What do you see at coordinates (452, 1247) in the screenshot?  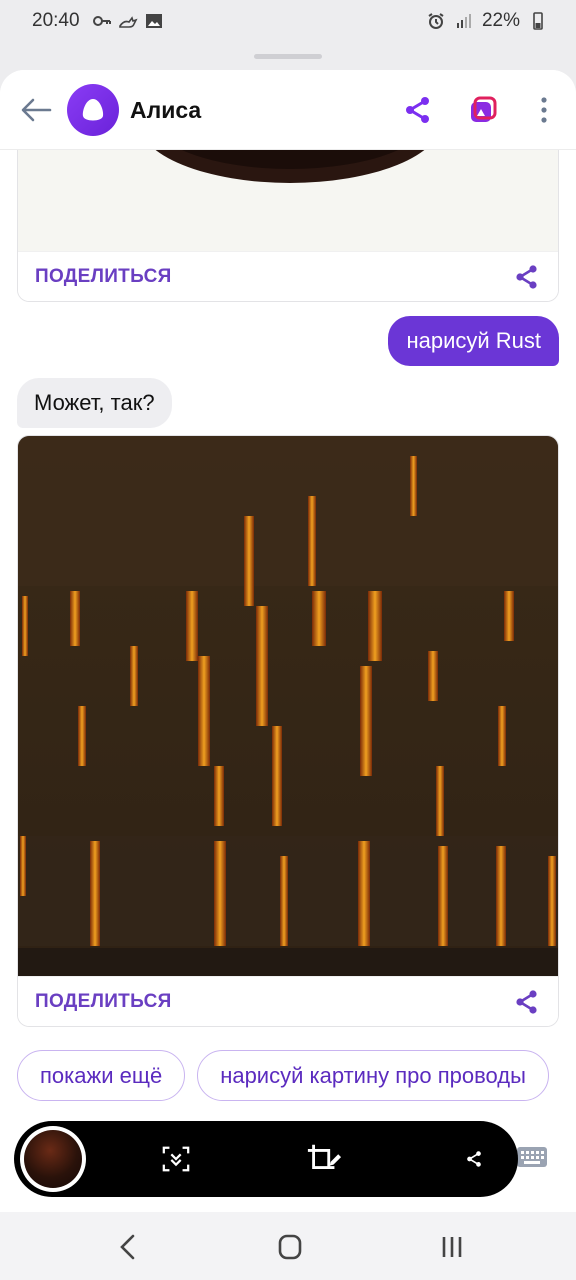 I see `recents-nav-icon` at bounding box center [452, 1247].